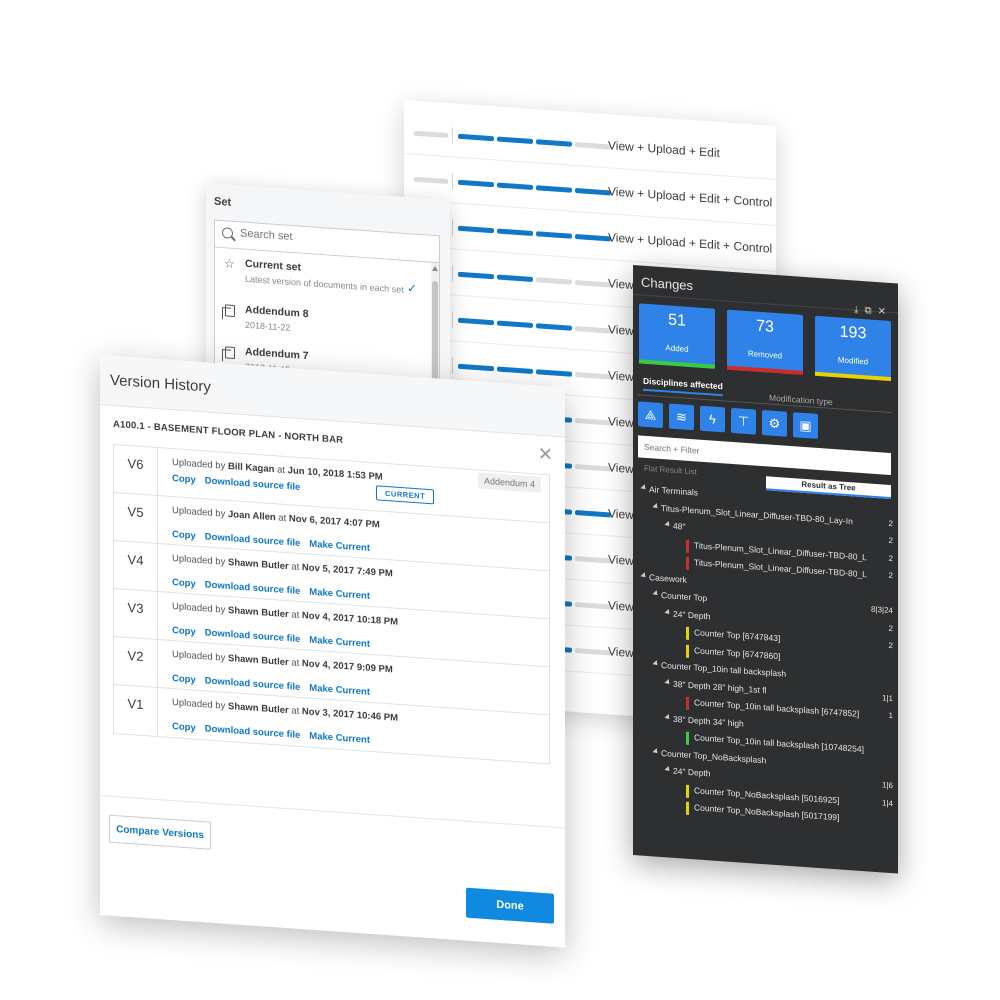 The width and height of the screenshot is (1000, 1000). What do you see at coordinates (295, 615) in the screenshot?
I see `uploaded-at-word: at` at bounding box center [295, 615].